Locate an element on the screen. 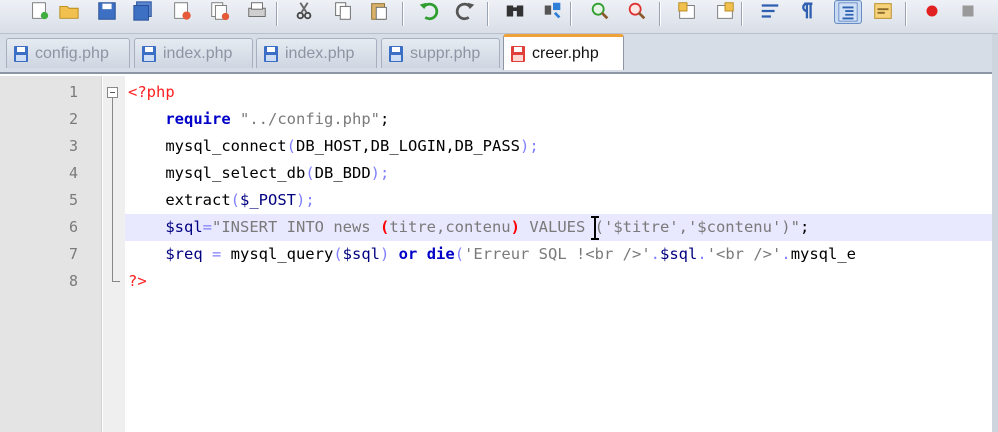 Image resolution: width=998 pixels, height=432 pixels. code-line: require "../config.php"; is located at coordinates (258, 119).